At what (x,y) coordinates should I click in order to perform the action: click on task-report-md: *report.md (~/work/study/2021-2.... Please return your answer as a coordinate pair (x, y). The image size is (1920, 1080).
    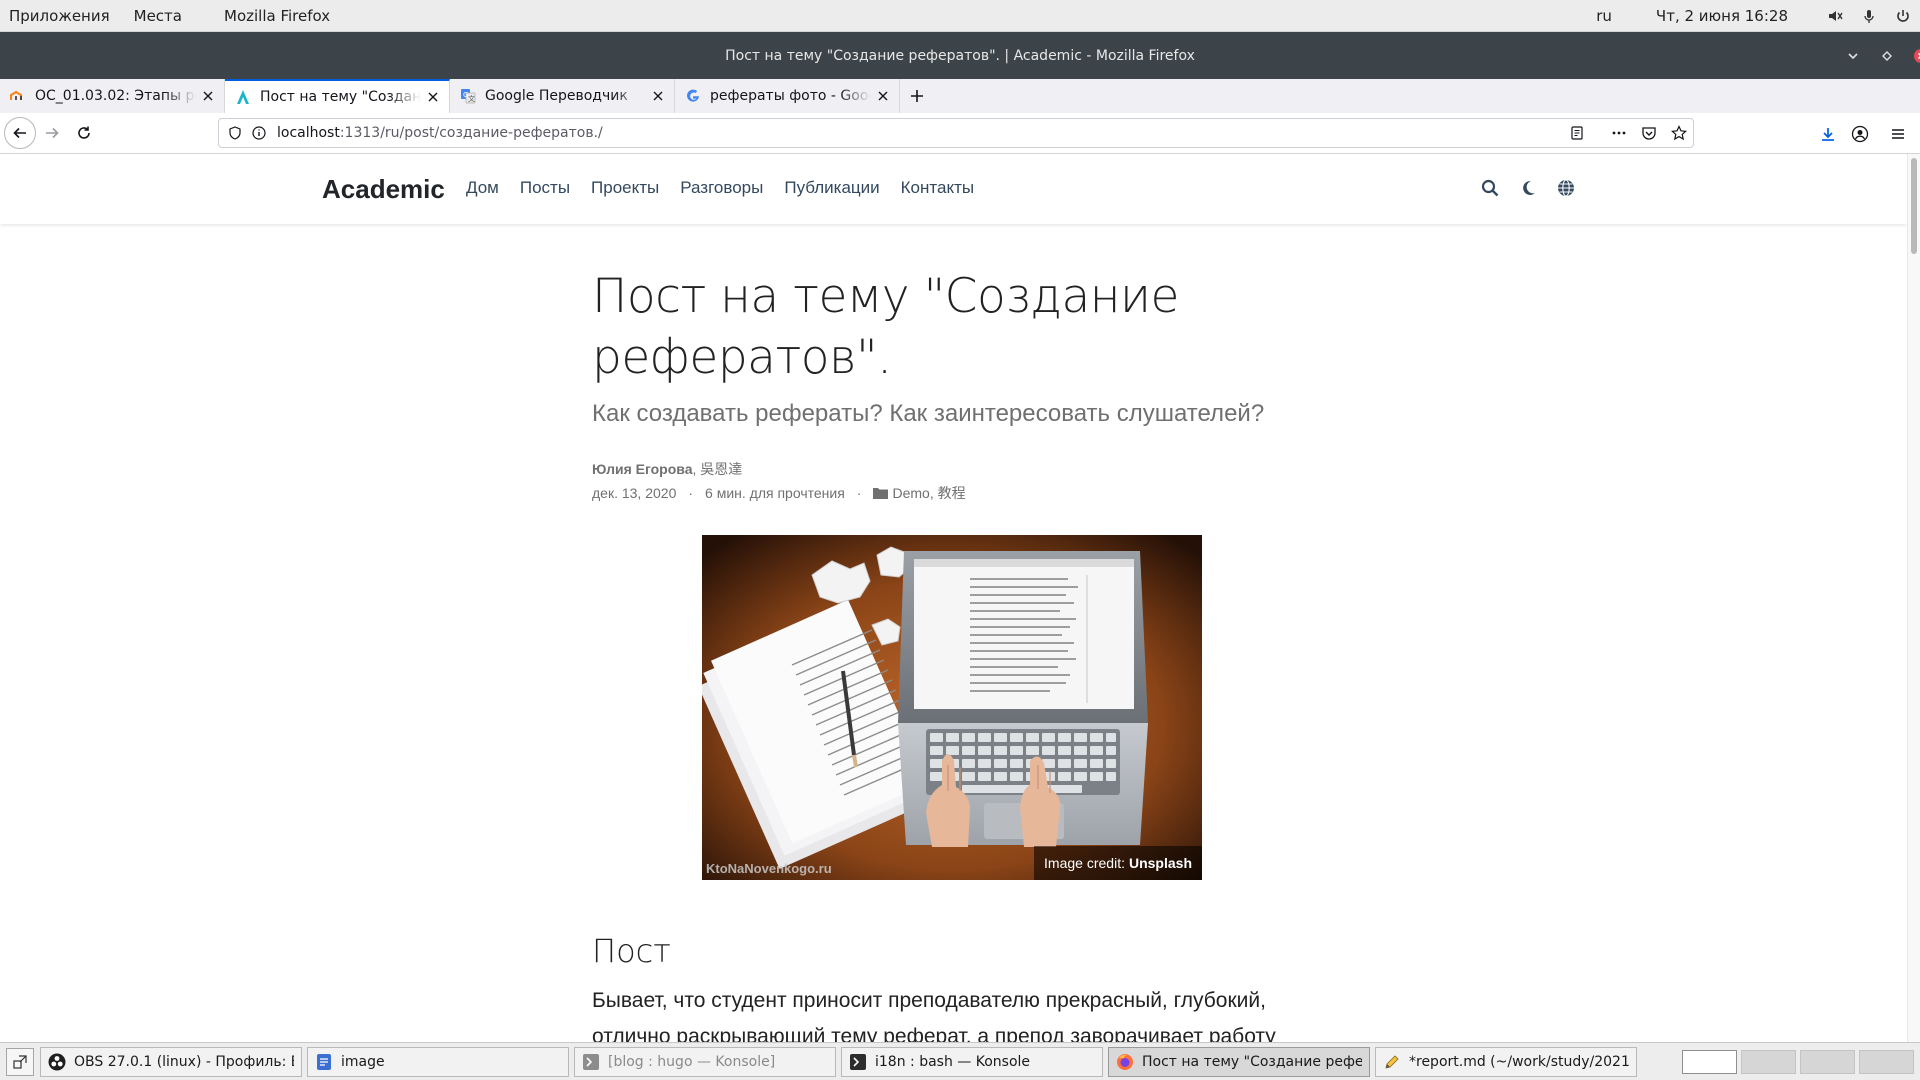
    Looking at the image, I should click on (1506, 1061).